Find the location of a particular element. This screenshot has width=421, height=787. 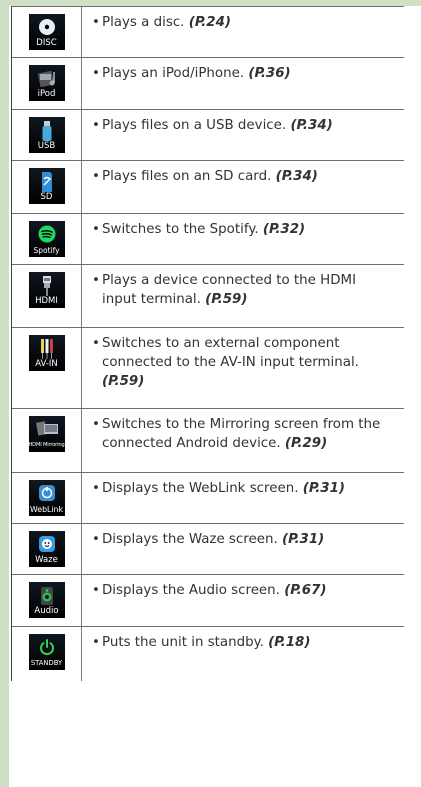

sd-card-icon: SD is located at coordinates (46, 186).